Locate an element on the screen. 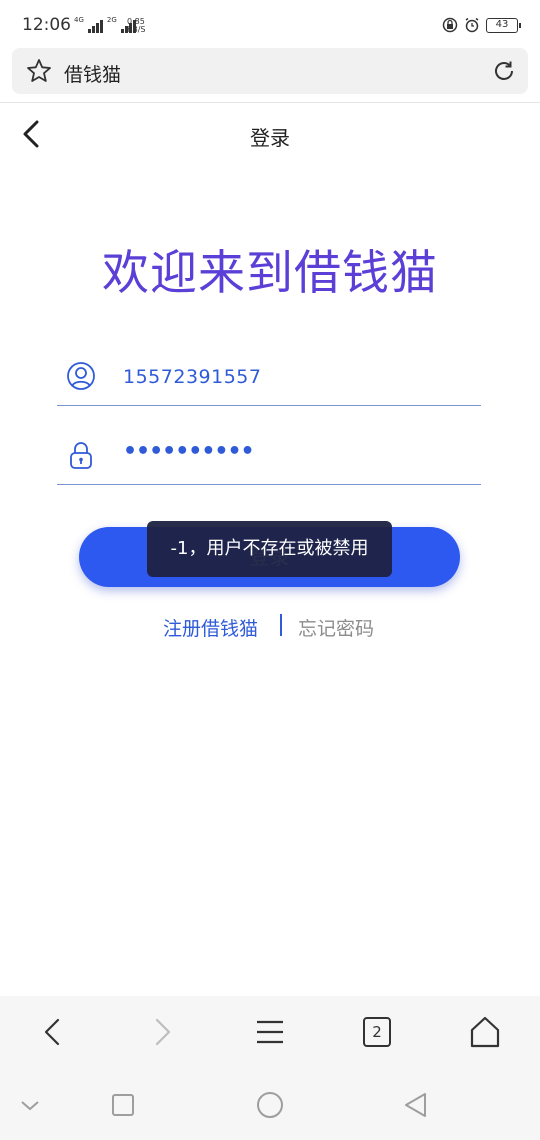  browser-forward-icon is located at coordinates (161, 1032).